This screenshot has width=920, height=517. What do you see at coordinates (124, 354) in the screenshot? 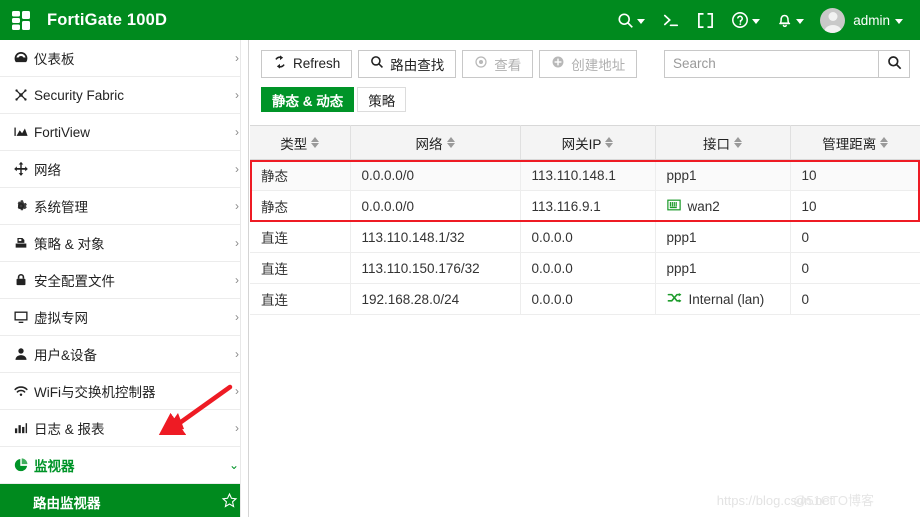
I see `sidebar-item-user-device: 用户&设备 ›` at bounding box center [124, 354].